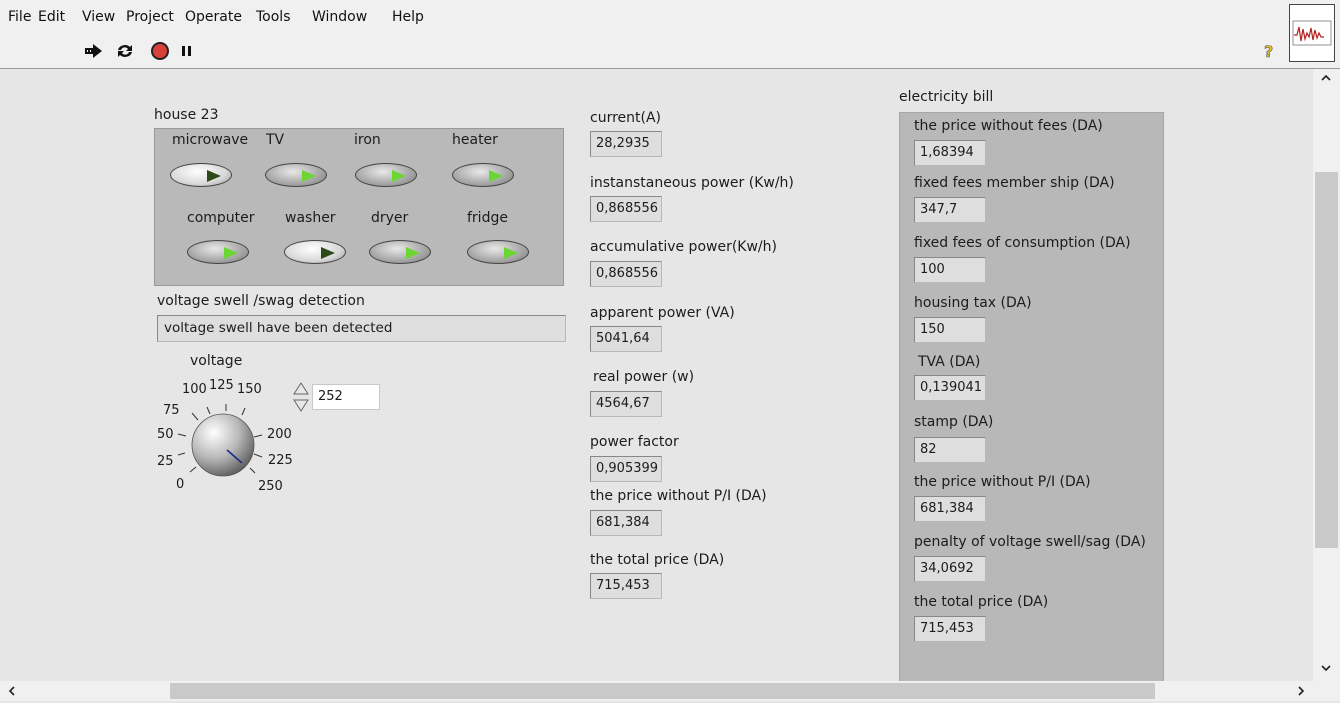  I want to click on meas-label-accum-power: accumulative power(Kw/h), so click(683, 247).